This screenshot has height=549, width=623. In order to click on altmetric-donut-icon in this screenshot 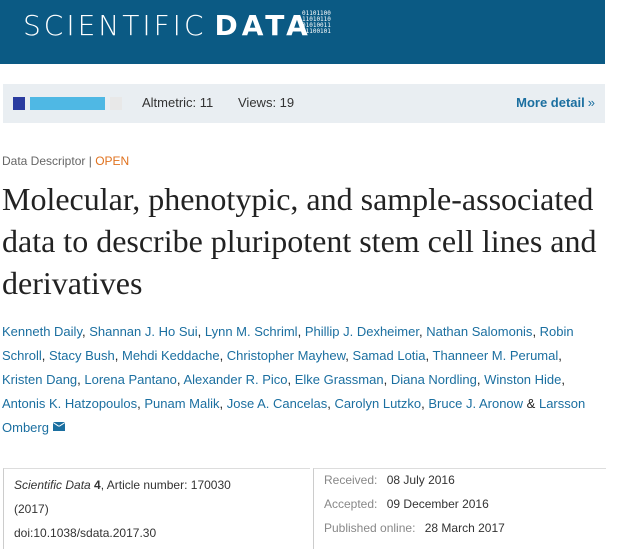, I will do `click(67, 103)`.